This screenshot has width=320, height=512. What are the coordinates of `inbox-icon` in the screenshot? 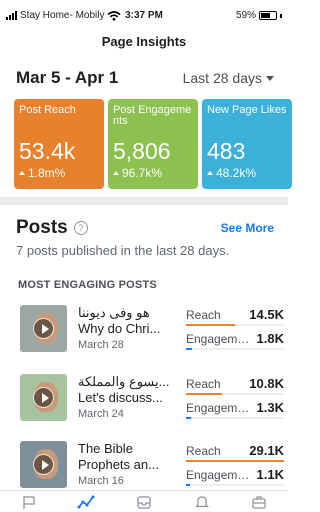 It's located at (144, 502).